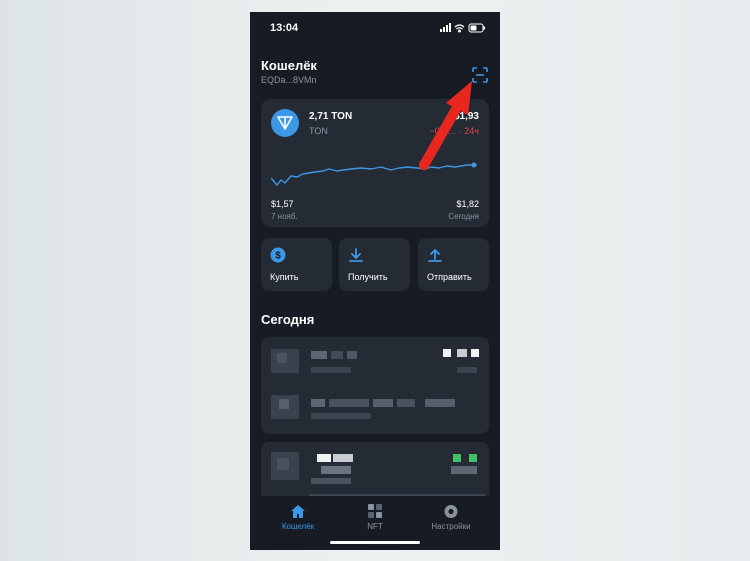 The image size is (750, 561). What do you see at coordinates (435, 255) in the screenshot?
I see `upload-icon` at bounding box center [435, 255].